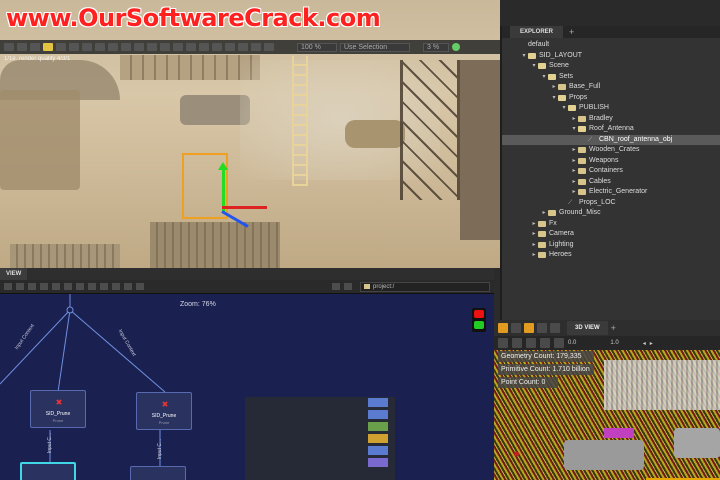  What do you see at coordinates (614, 343) in the screenshot?
I see `value-field: 1.0` at bounding box center [614, 343].